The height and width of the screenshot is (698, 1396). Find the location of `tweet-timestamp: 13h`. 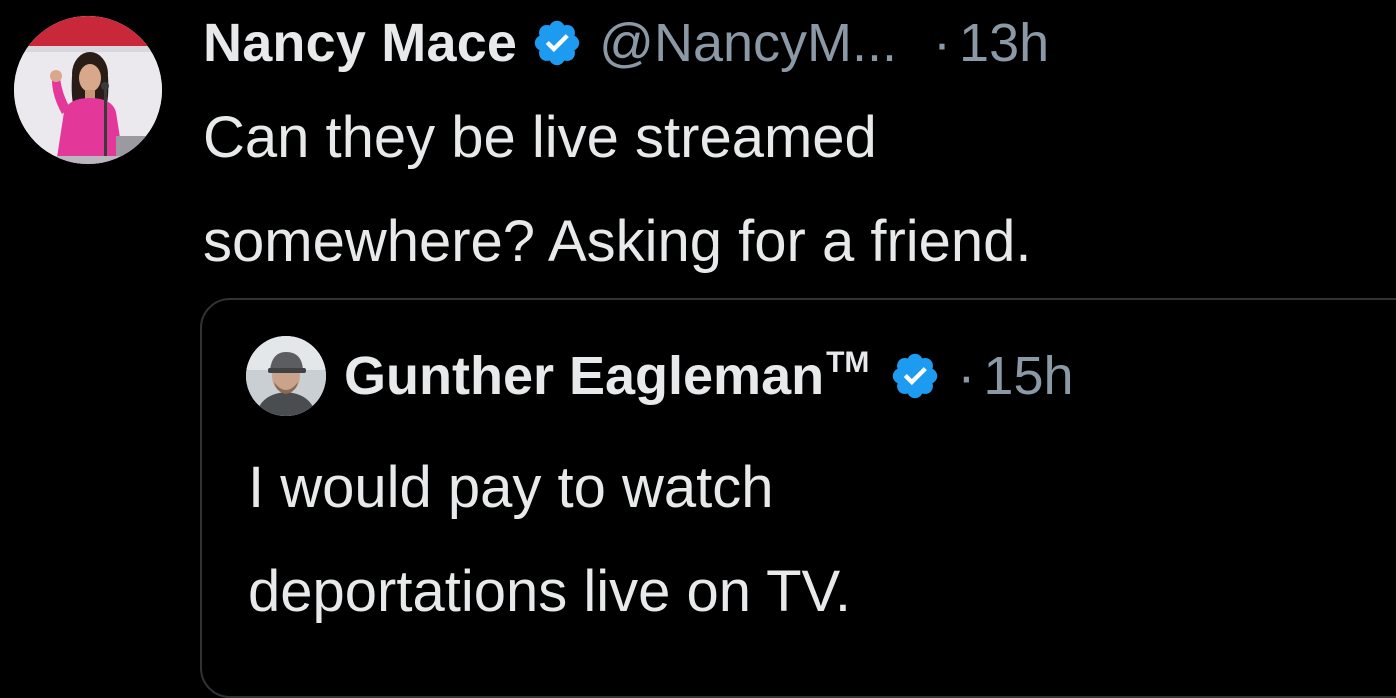

tweet-timestamp: 13h is located at coordinates (1004, 43).